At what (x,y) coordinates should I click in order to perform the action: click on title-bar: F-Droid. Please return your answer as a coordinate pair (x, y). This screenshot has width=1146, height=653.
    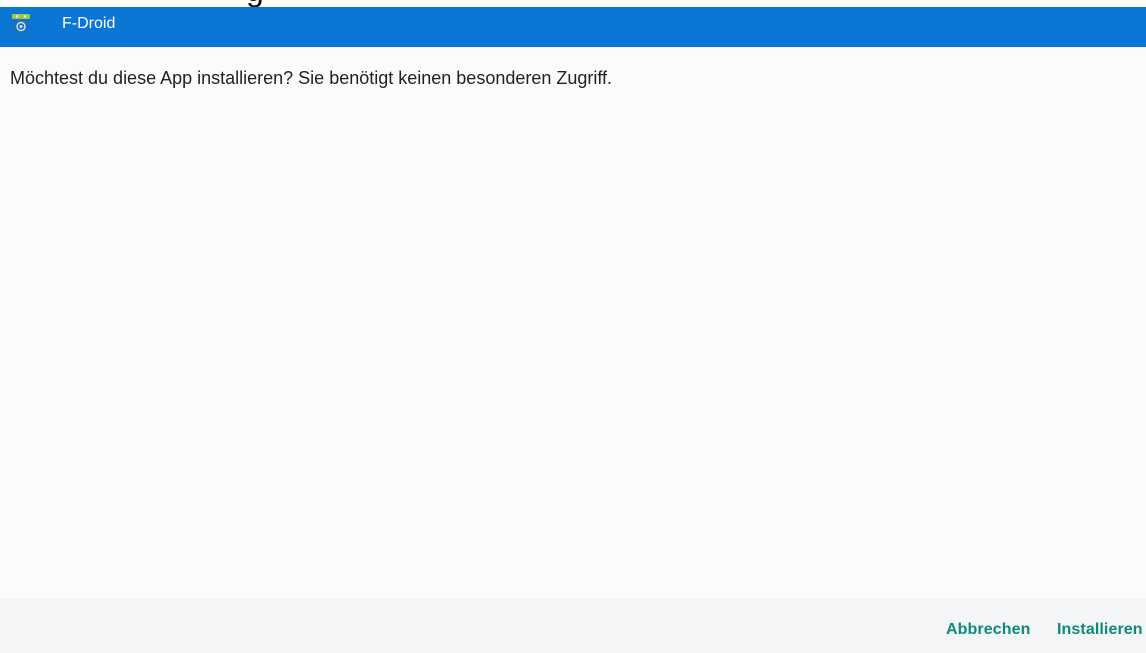
    Looking at the image, I should click on (573, 27).